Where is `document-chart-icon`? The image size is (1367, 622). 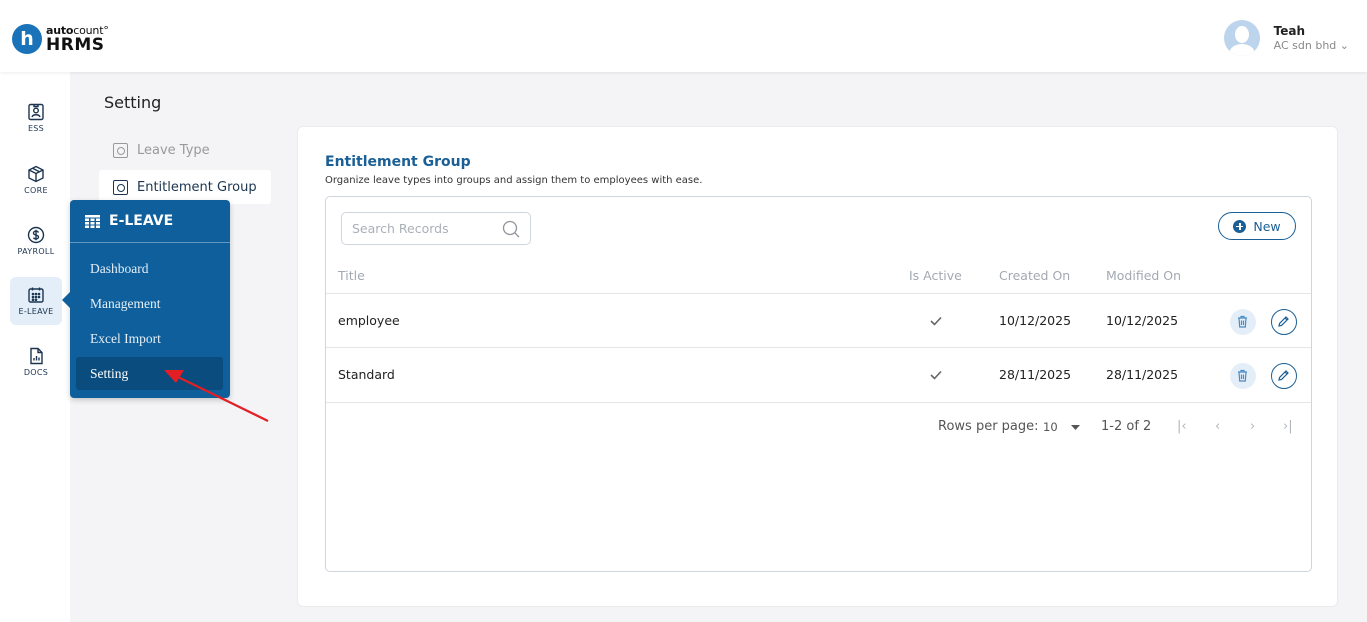
document-chart-icon is located at coordinates (36, 356).